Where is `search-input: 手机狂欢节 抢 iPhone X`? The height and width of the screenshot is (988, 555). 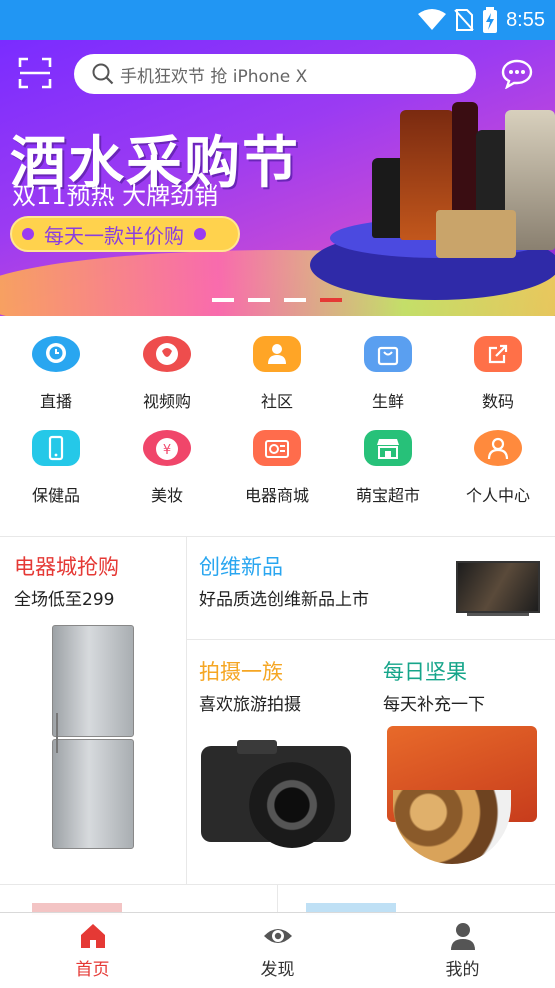
search-input: 手机狂欢节 抢 iPhone X is located at coordinates (275, 74).